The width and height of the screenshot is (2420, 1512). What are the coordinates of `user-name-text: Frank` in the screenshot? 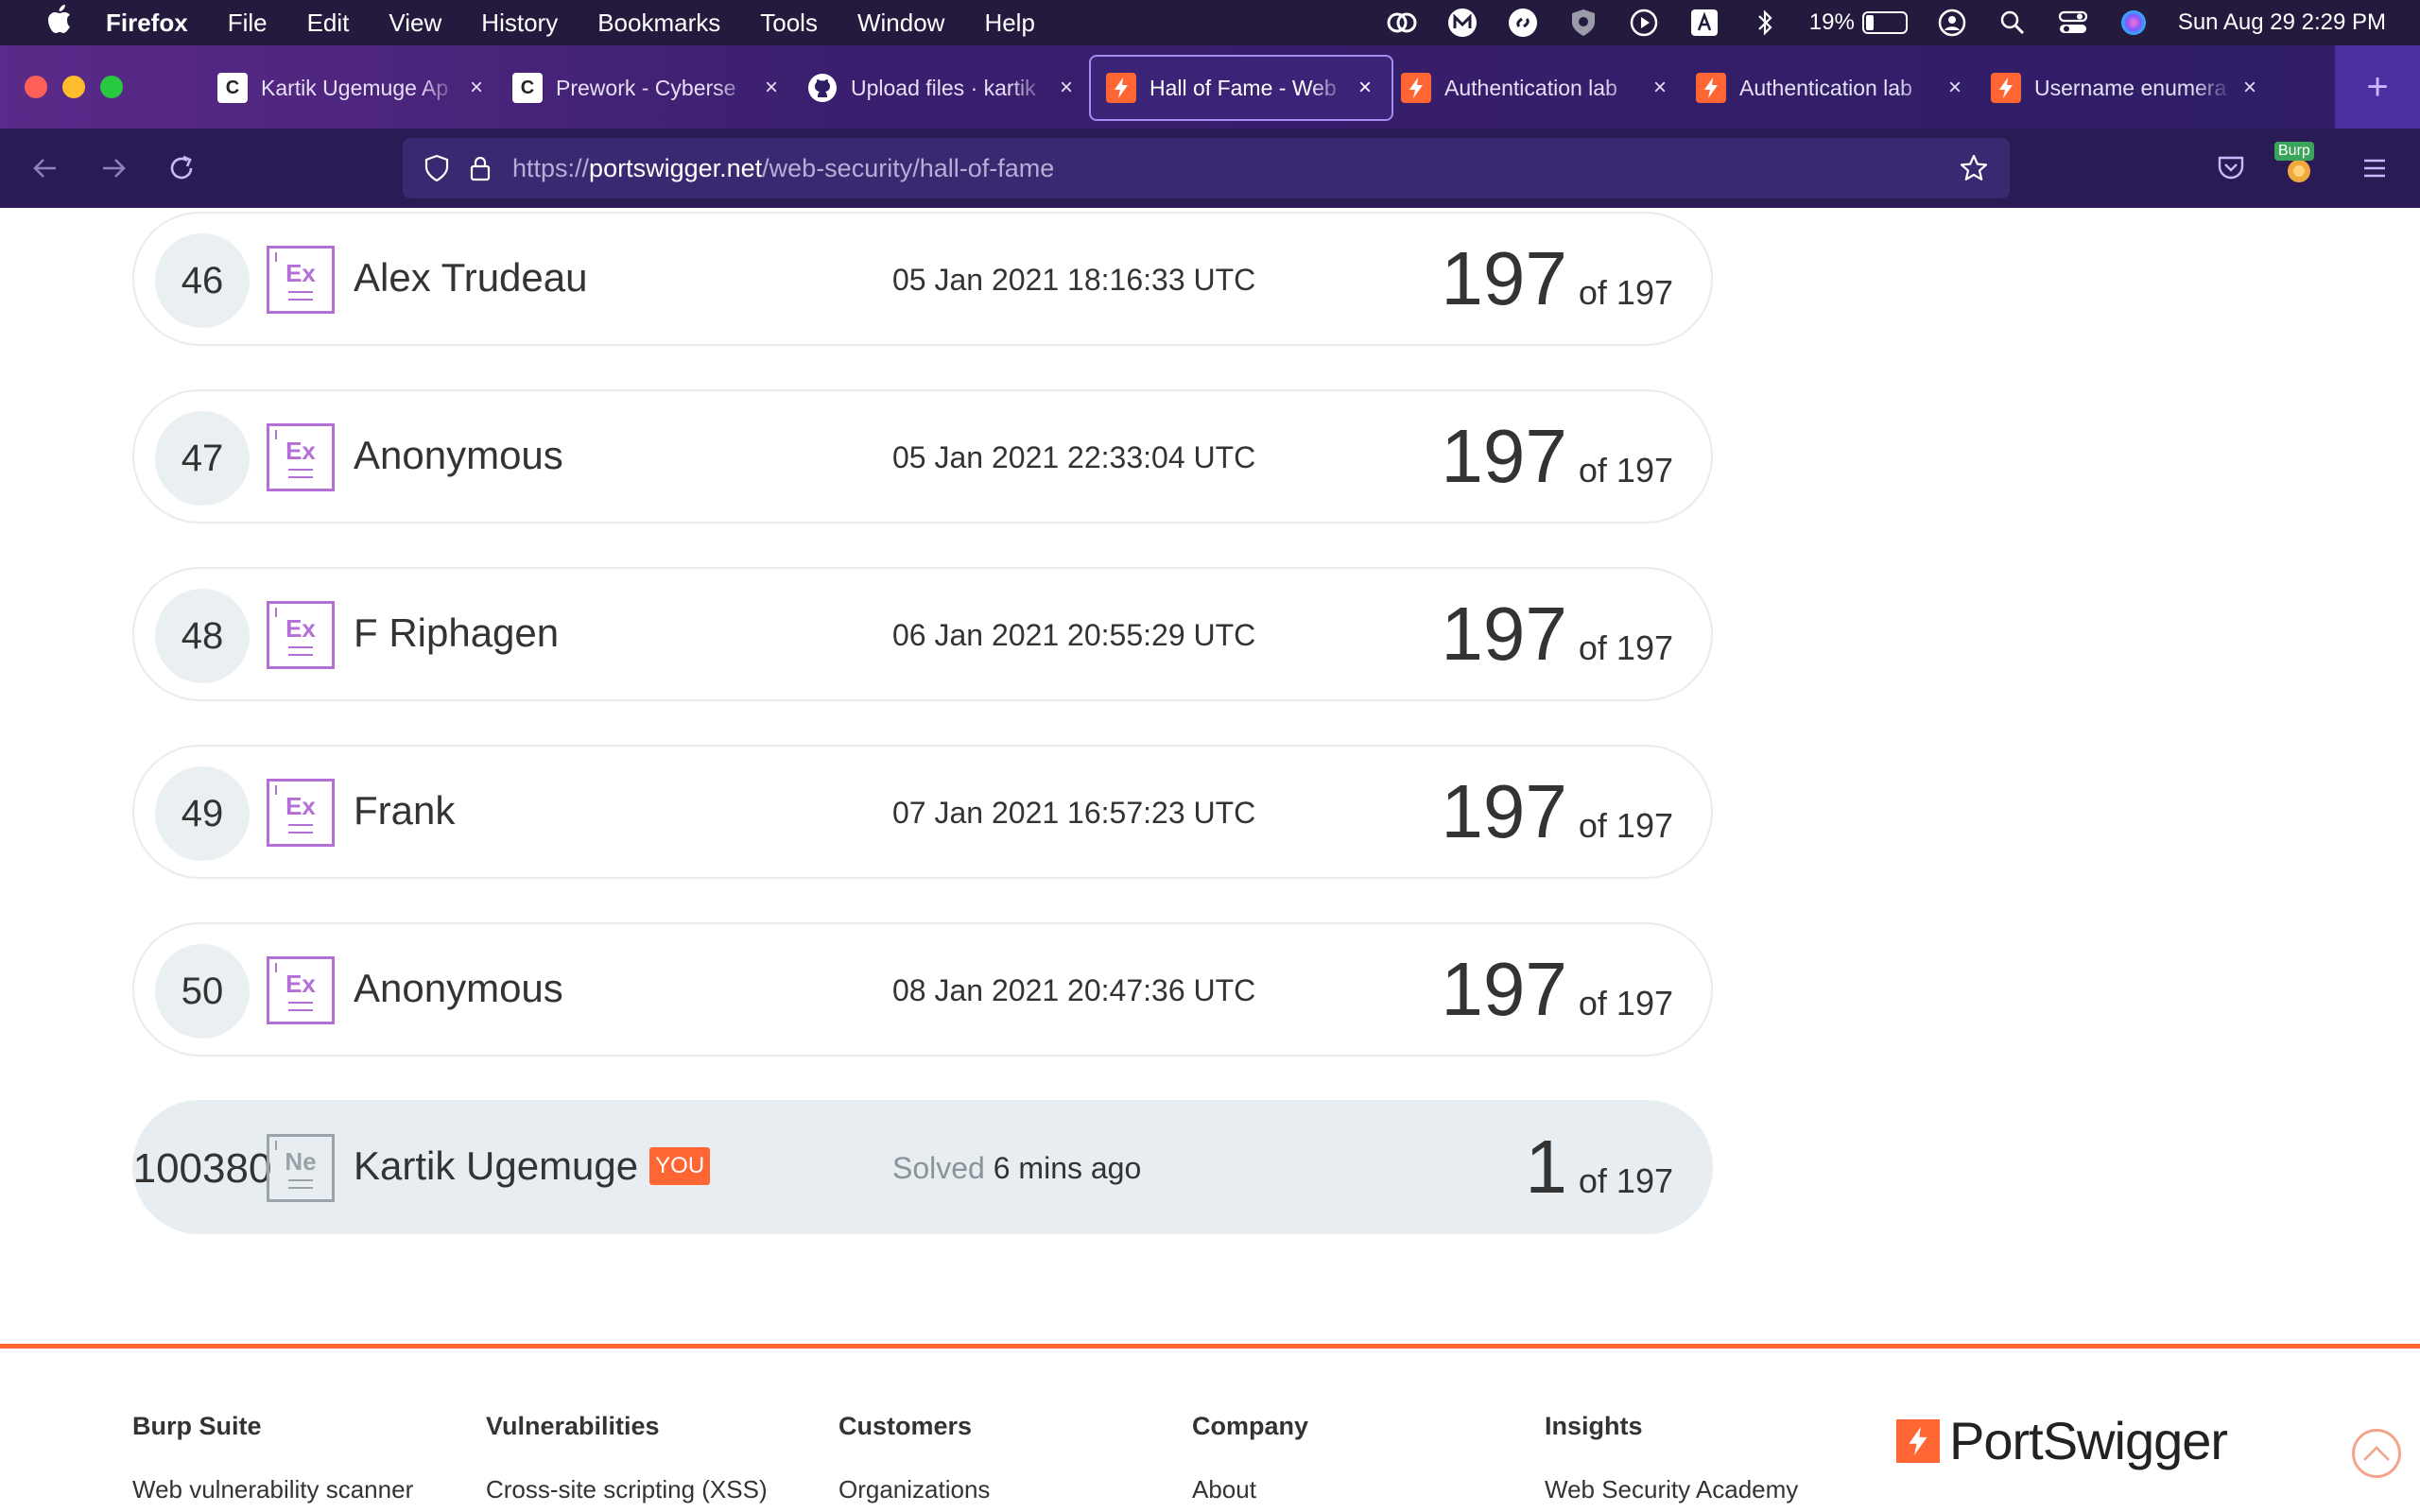 It's located at (405, 810).